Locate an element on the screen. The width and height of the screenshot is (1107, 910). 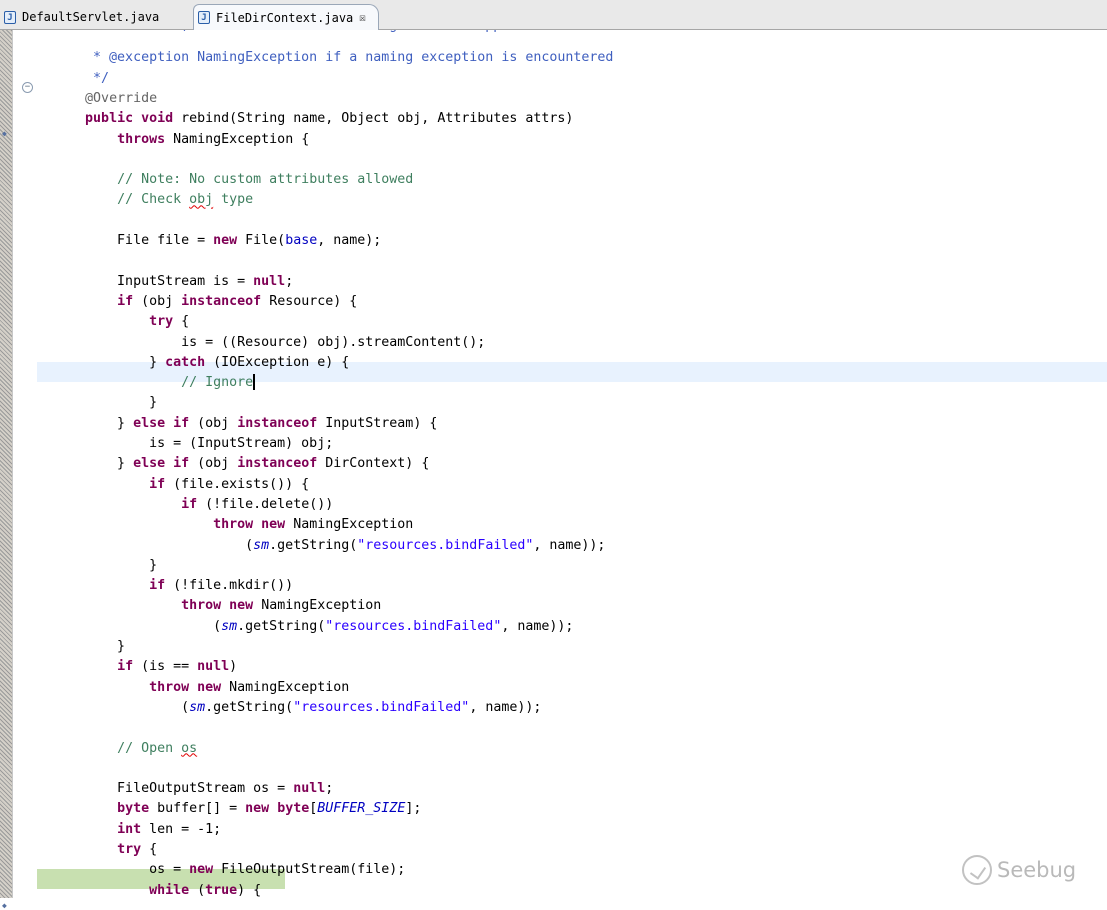
code-line: int len = -1; is located at coordinates (129, 830).